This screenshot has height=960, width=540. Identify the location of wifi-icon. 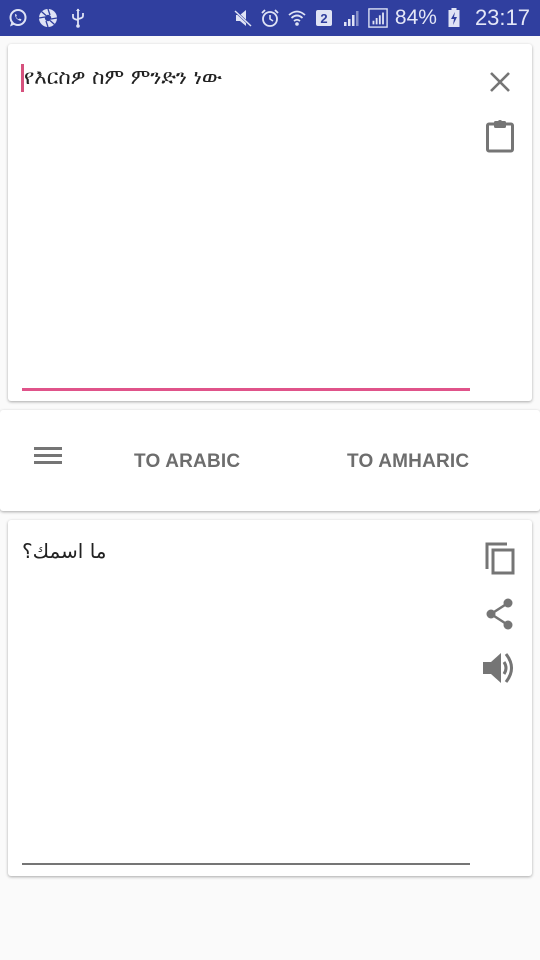
(297, 18).